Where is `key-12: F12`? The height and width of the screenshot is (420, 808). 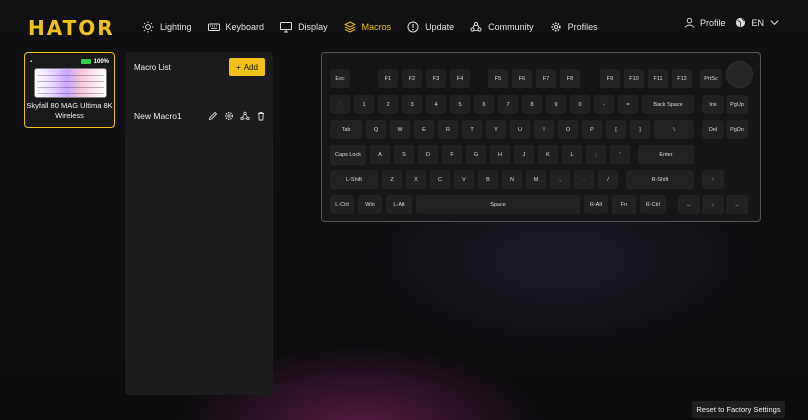
key-12: F12 is located at coordinates (682, 78).